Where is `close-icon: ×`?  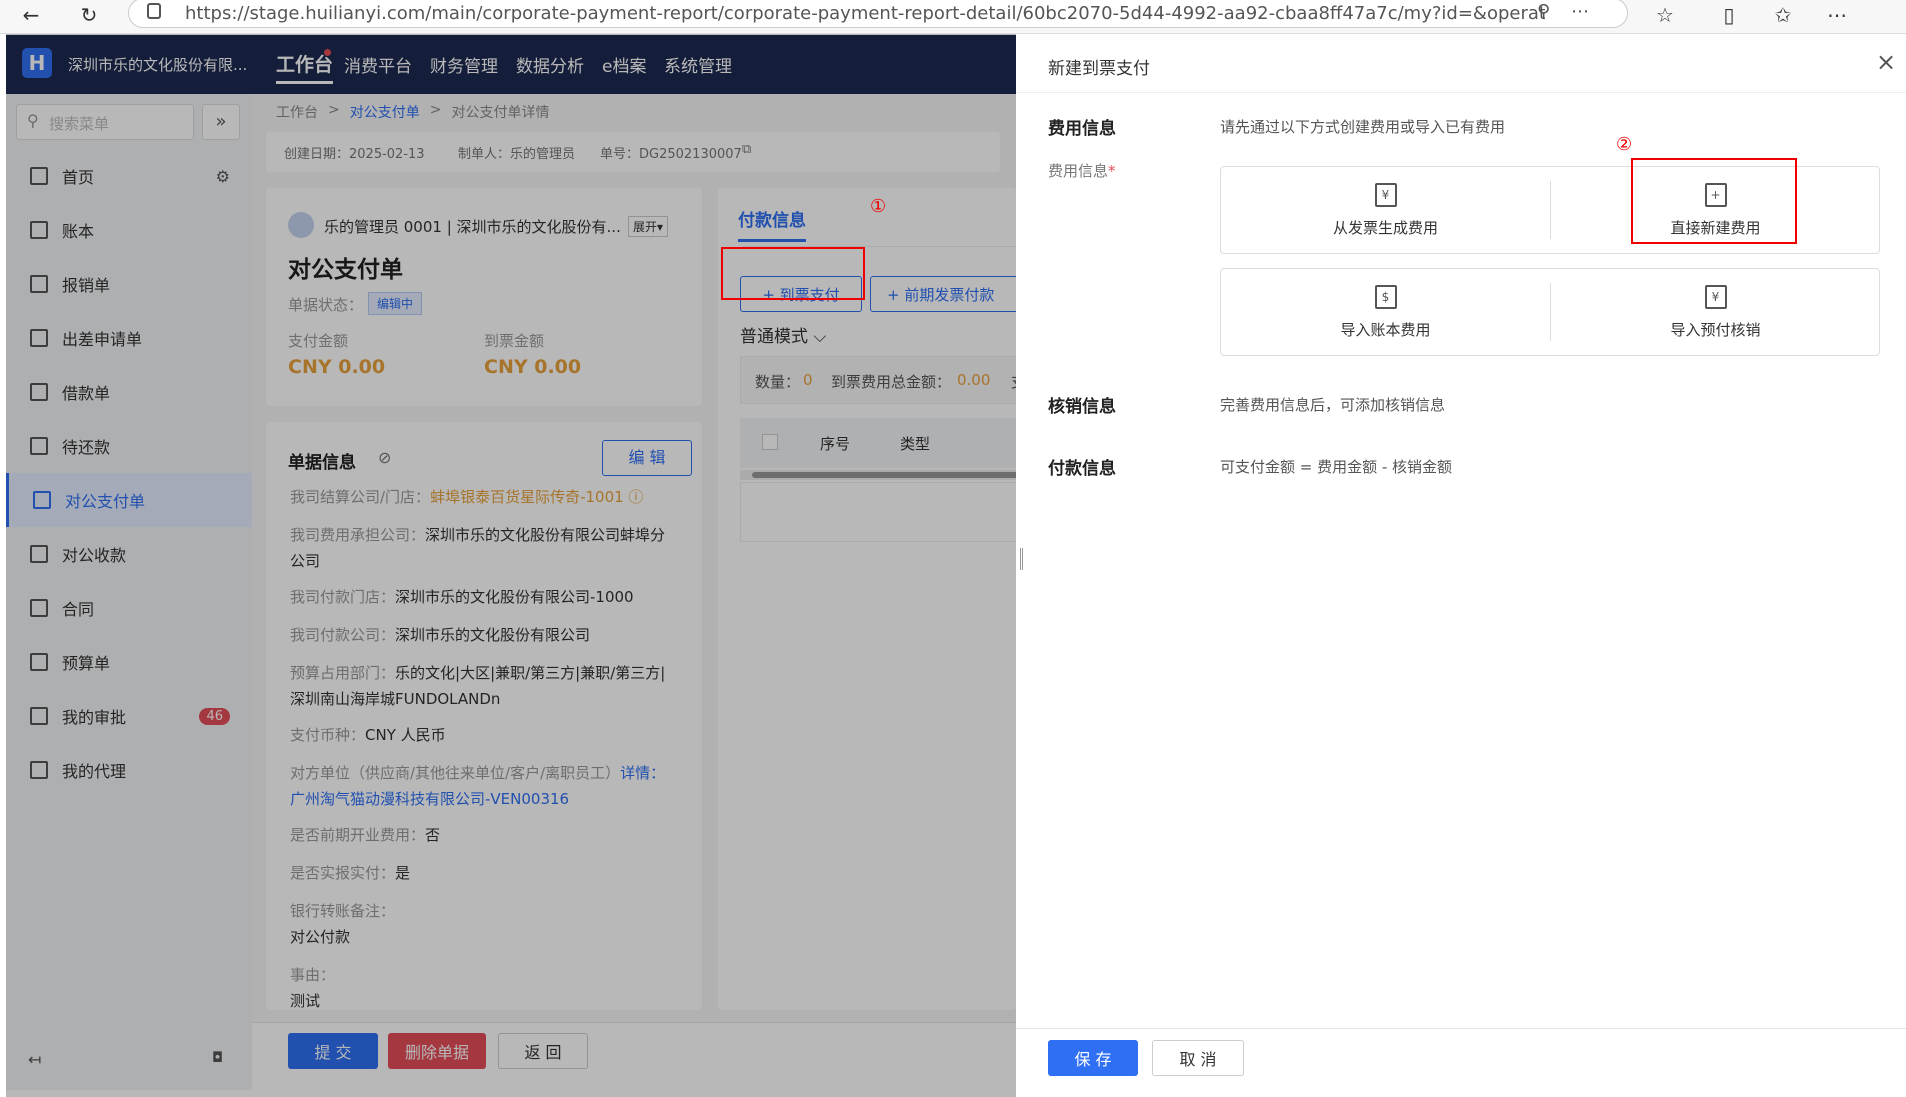 close-icon: × is located at coordinates (1886, 62).